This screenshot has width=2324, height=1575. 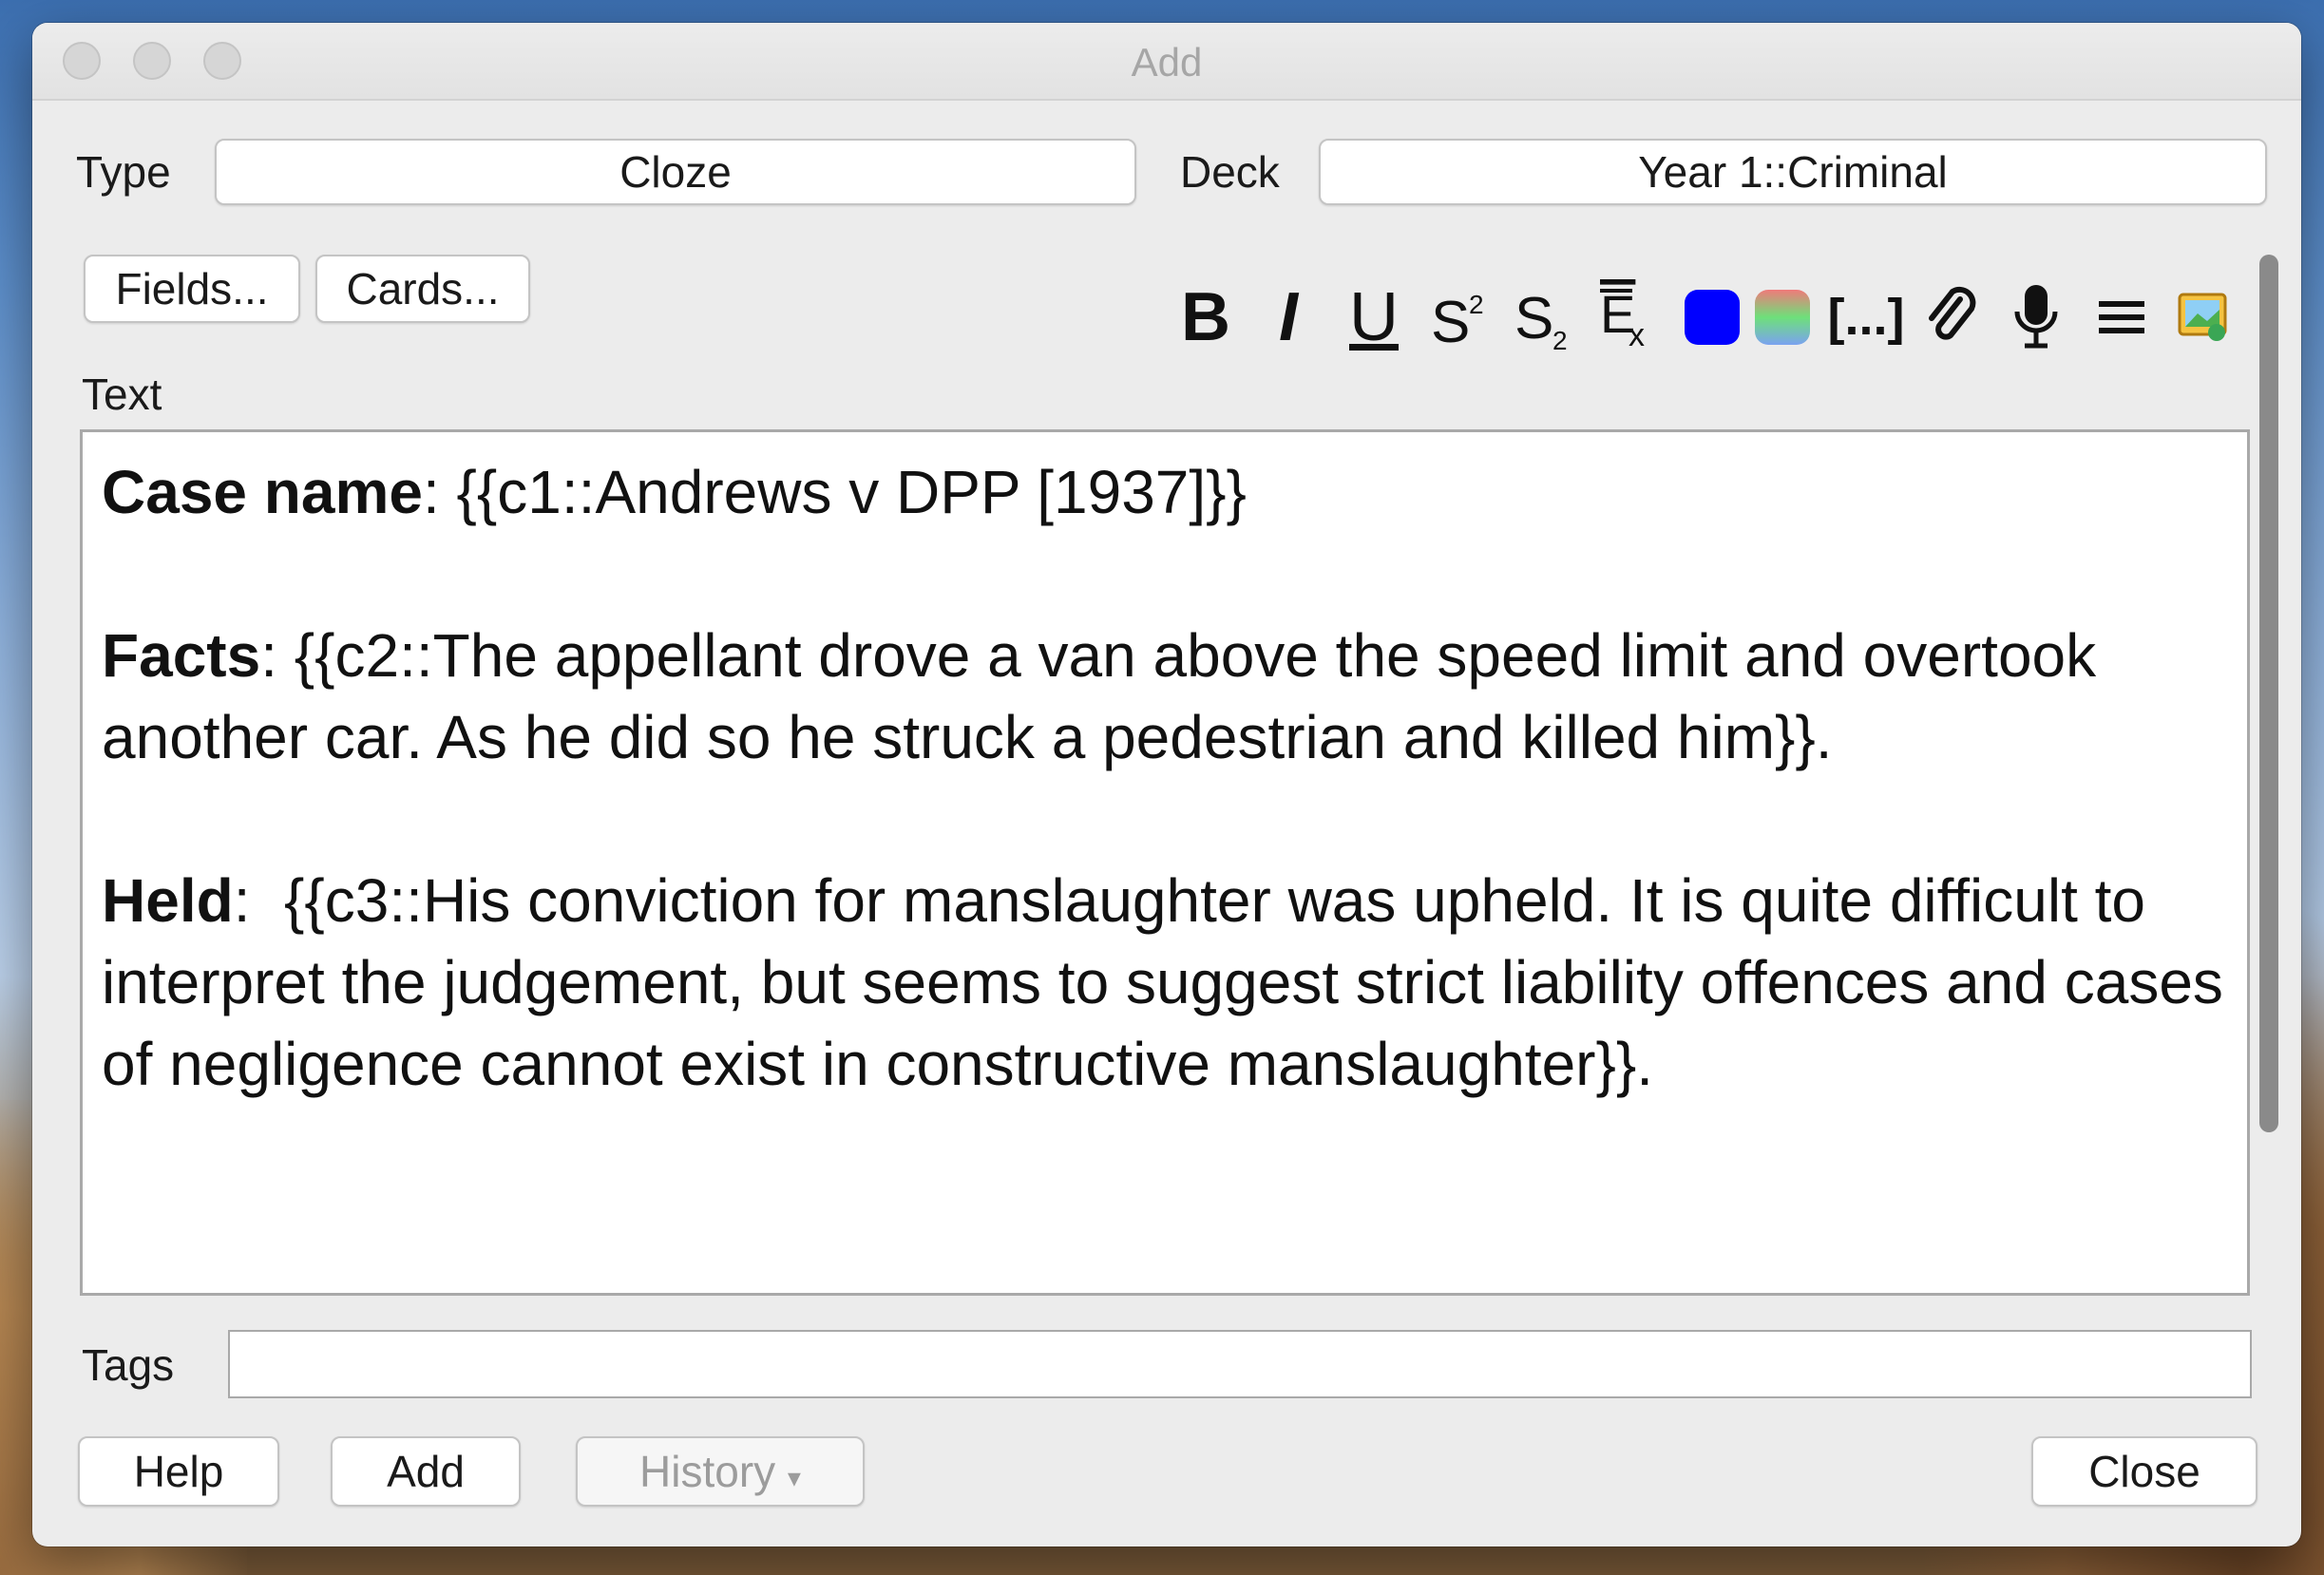 I want to click on superscript-icon: S2, so click(x=1460, y=317).